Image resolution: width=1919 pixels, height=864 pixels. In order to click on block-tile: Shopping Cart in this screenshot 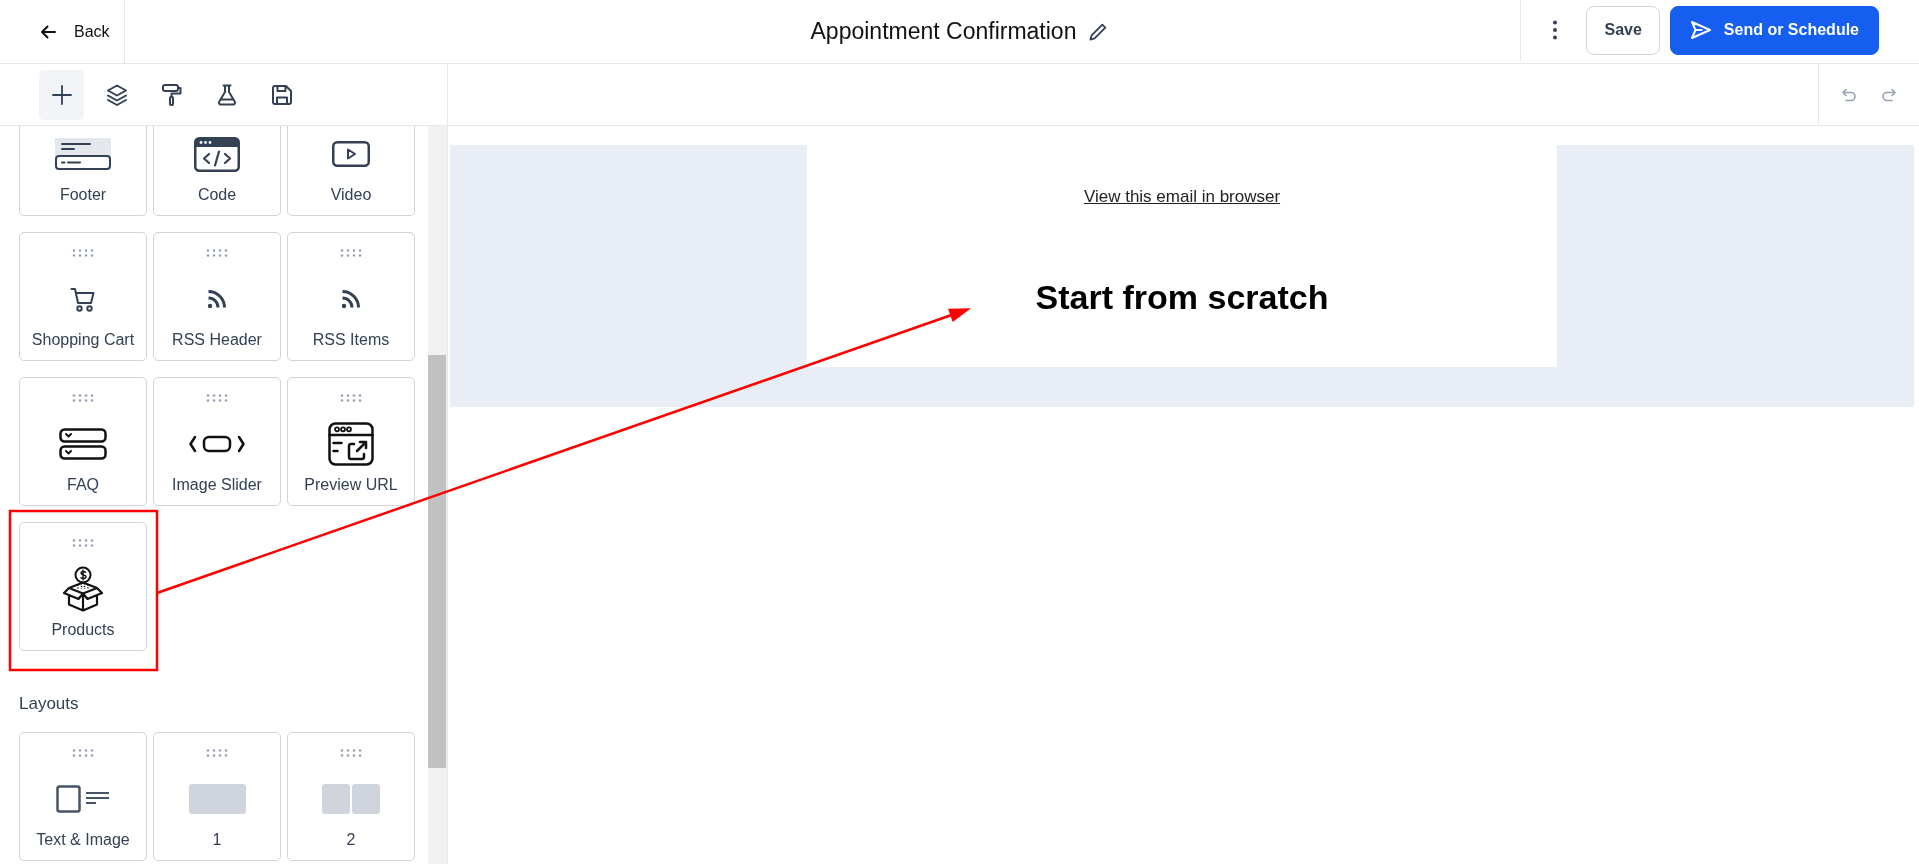, I will do `click(83, 296)`.